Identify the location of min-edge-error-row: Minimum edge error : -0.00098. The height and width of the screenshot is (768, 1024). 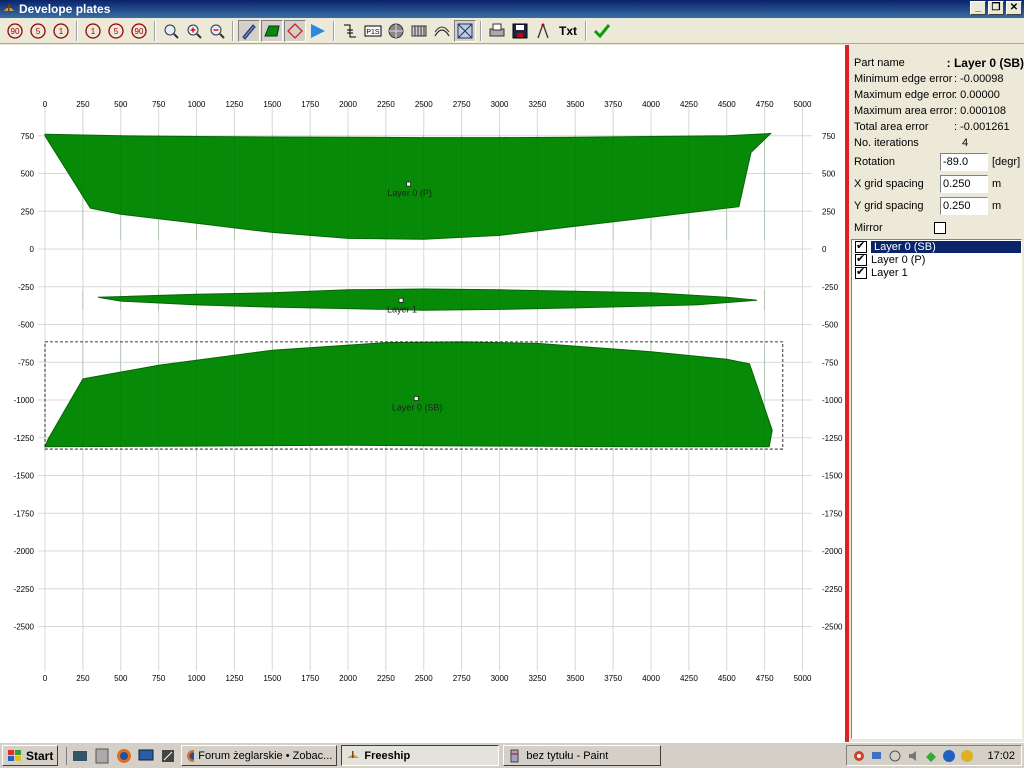
(939, 79).